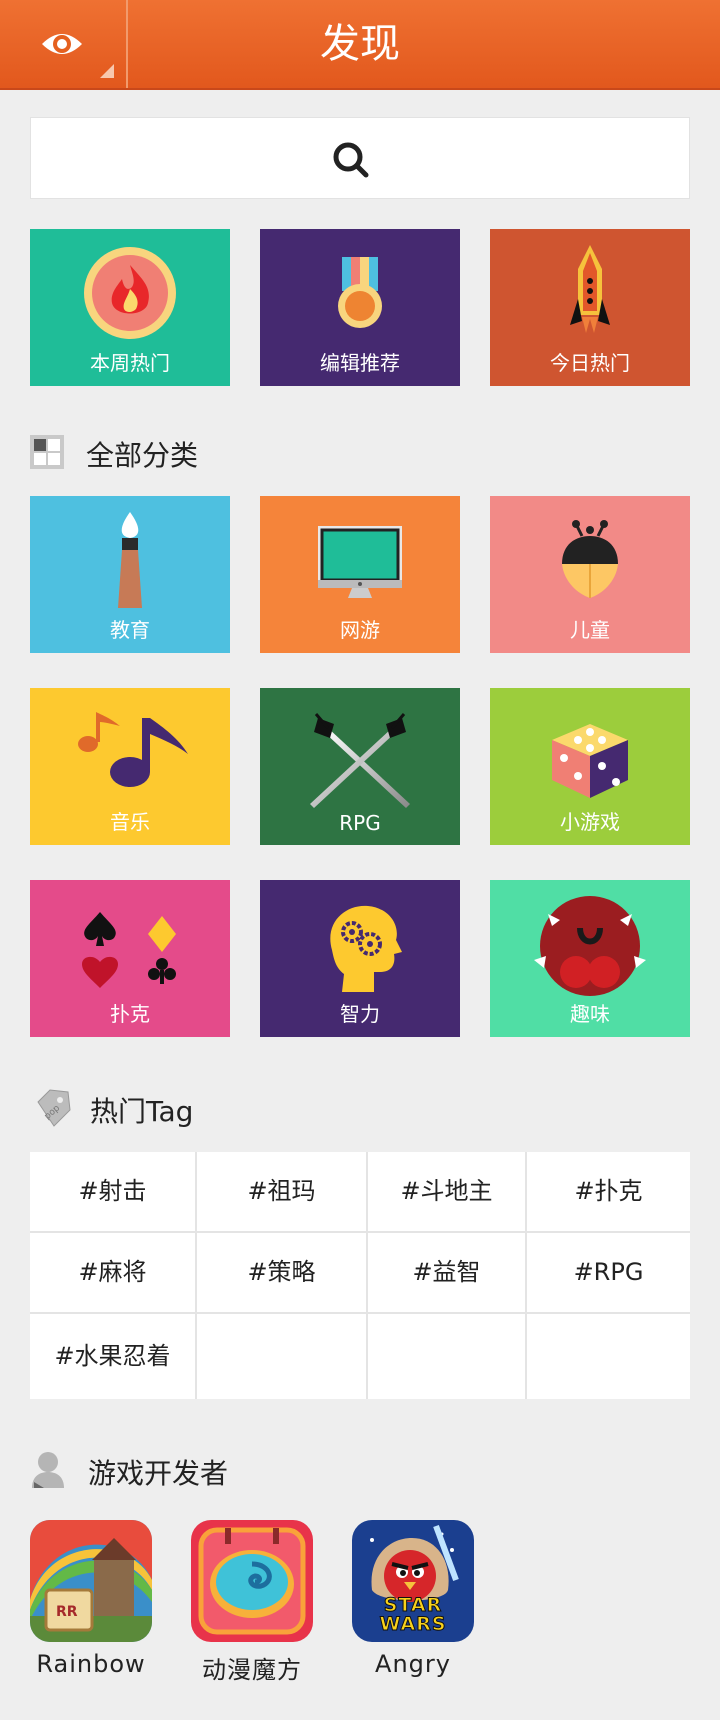 The height and width of the screenshot is (1720, 720). I want to click on candy-swirl-app-icon, so click(252, 1581).